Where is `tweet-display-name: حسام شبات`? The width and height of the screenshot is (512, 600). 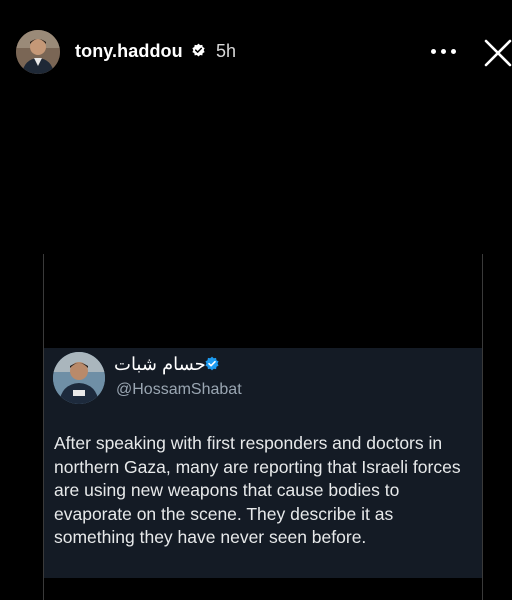
tweet-display-name: حسام شبات is located at coordinates (160, 364).